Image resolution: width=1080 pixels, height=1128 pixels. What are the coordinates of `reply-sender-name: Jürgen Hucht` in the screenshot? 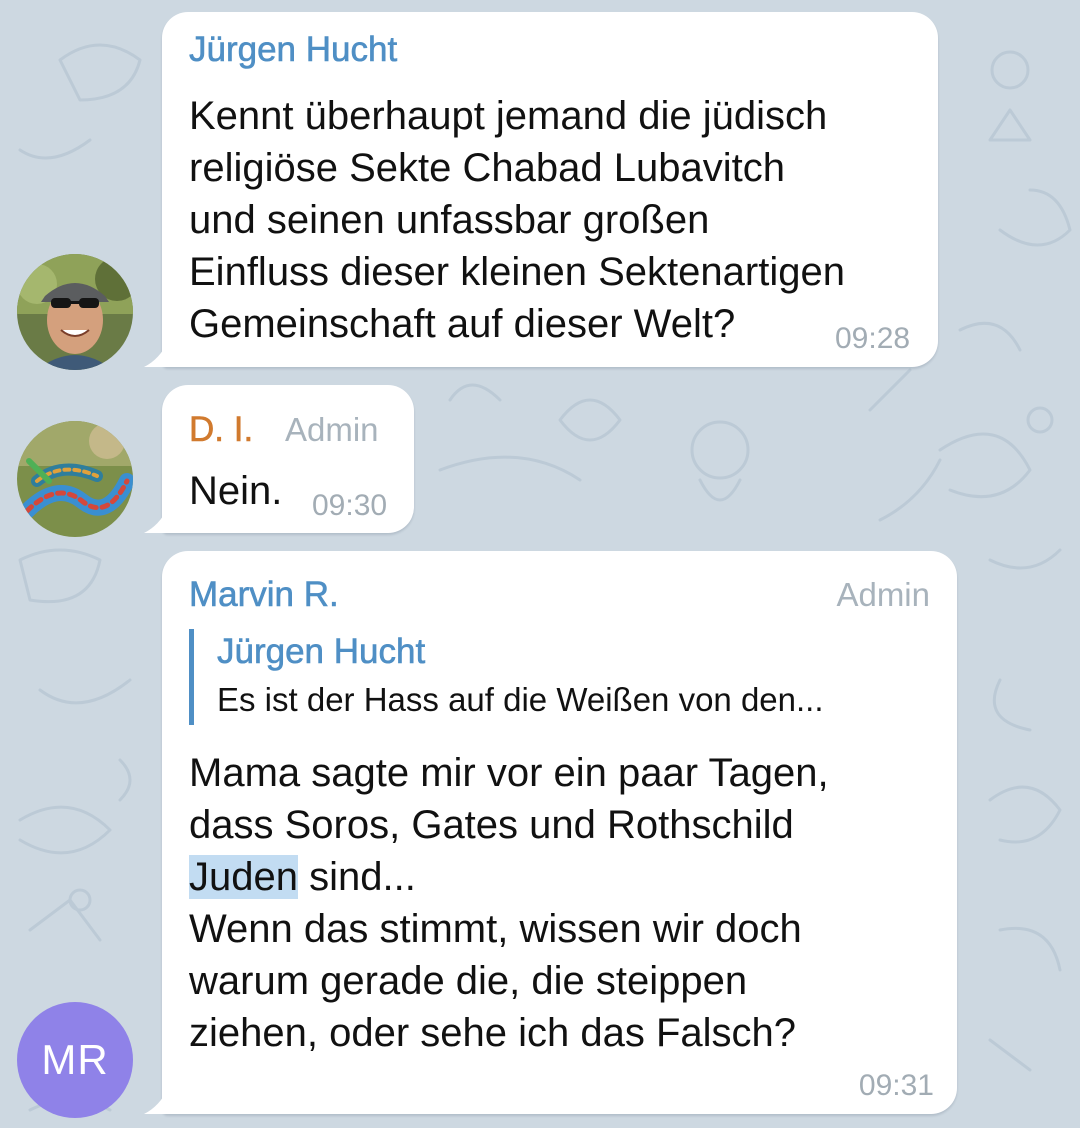 It's located at (321, 652).